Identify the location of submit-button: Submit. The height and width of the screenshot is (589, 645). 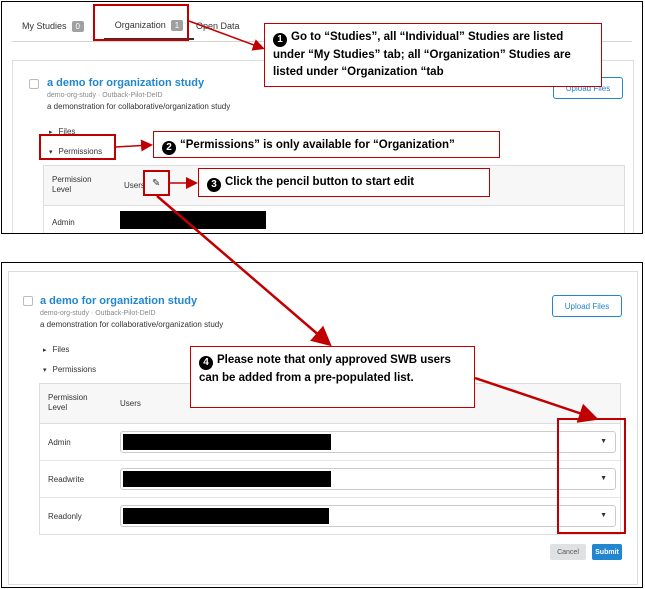
(607, 552).